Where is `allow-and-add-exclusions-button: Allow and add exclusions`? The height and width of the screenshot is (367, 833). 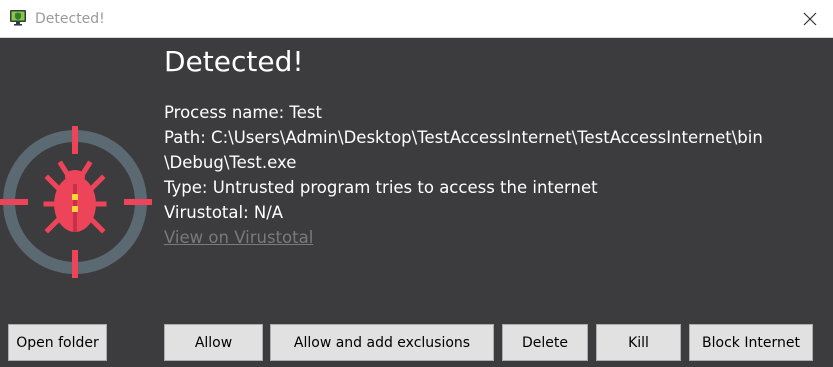
allow-and-add-exclusions-button: Allow and add exclusions is located at coordinates (382, 342).